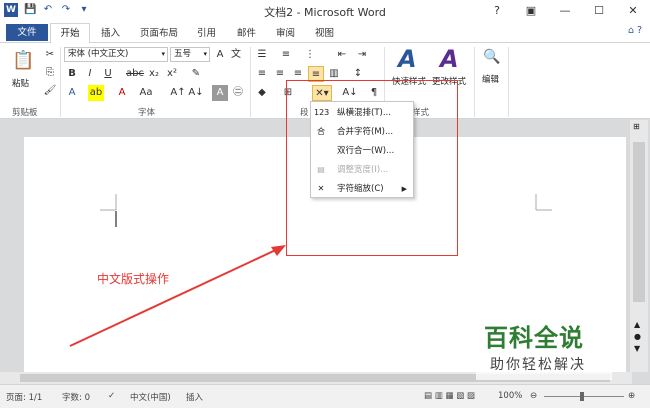  I want to click on two-lines-icon, so click(321, 151).